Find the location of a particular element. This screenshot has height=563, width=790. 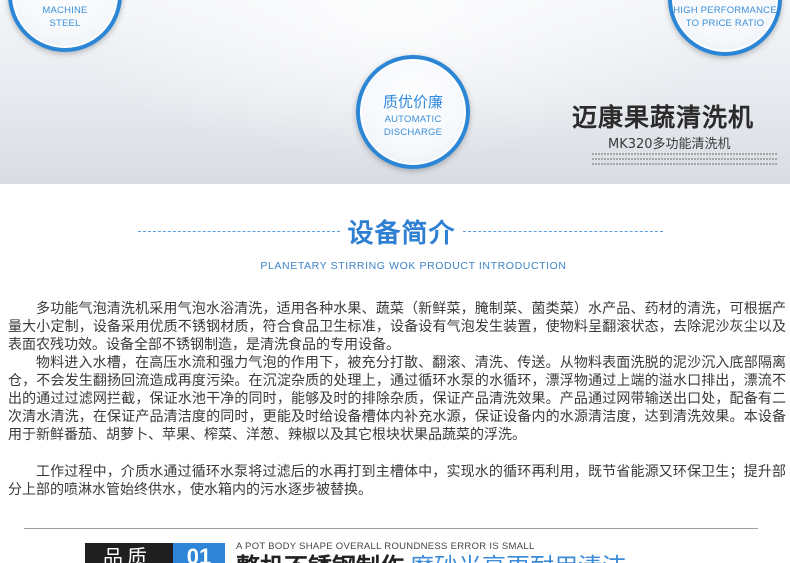

badge-en-line: STEEL is located at coordinates (65, 23).